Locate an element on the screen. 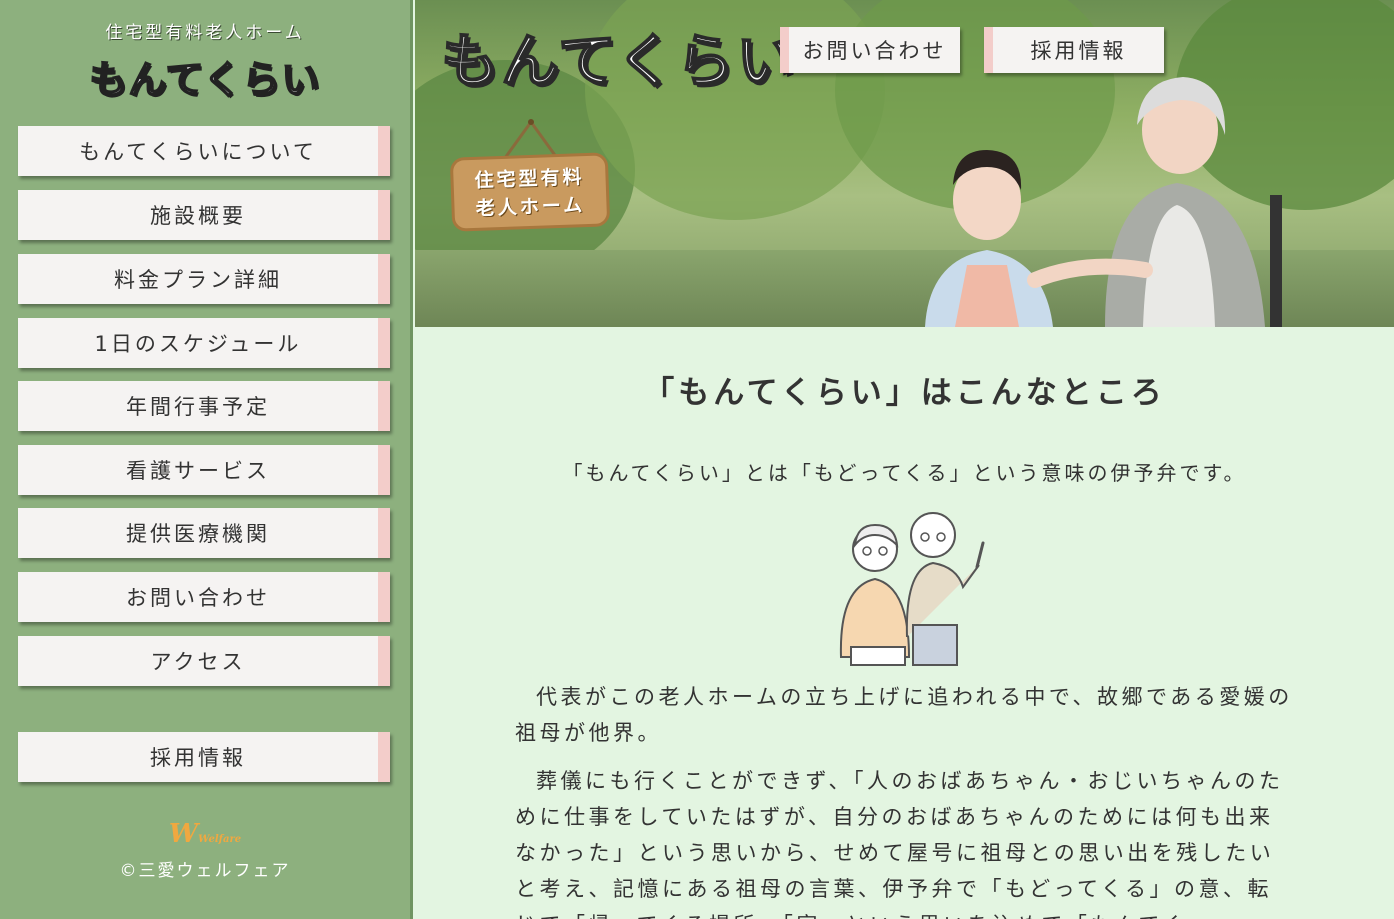 The width and height of the screenshot is (1394, 919). menu-item-nursing: 看護サービス is located at coordinates (204, 470).